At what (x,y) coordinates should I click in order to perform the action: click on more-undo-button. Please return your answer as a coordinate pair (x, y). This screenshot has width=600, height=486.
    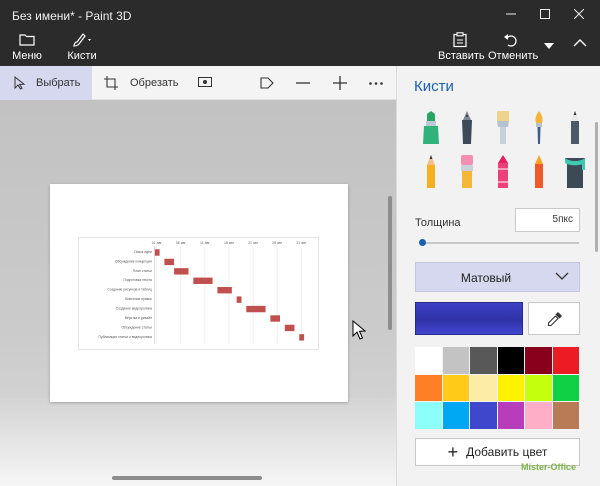
    Looking at the image, I should click on (549, 48).